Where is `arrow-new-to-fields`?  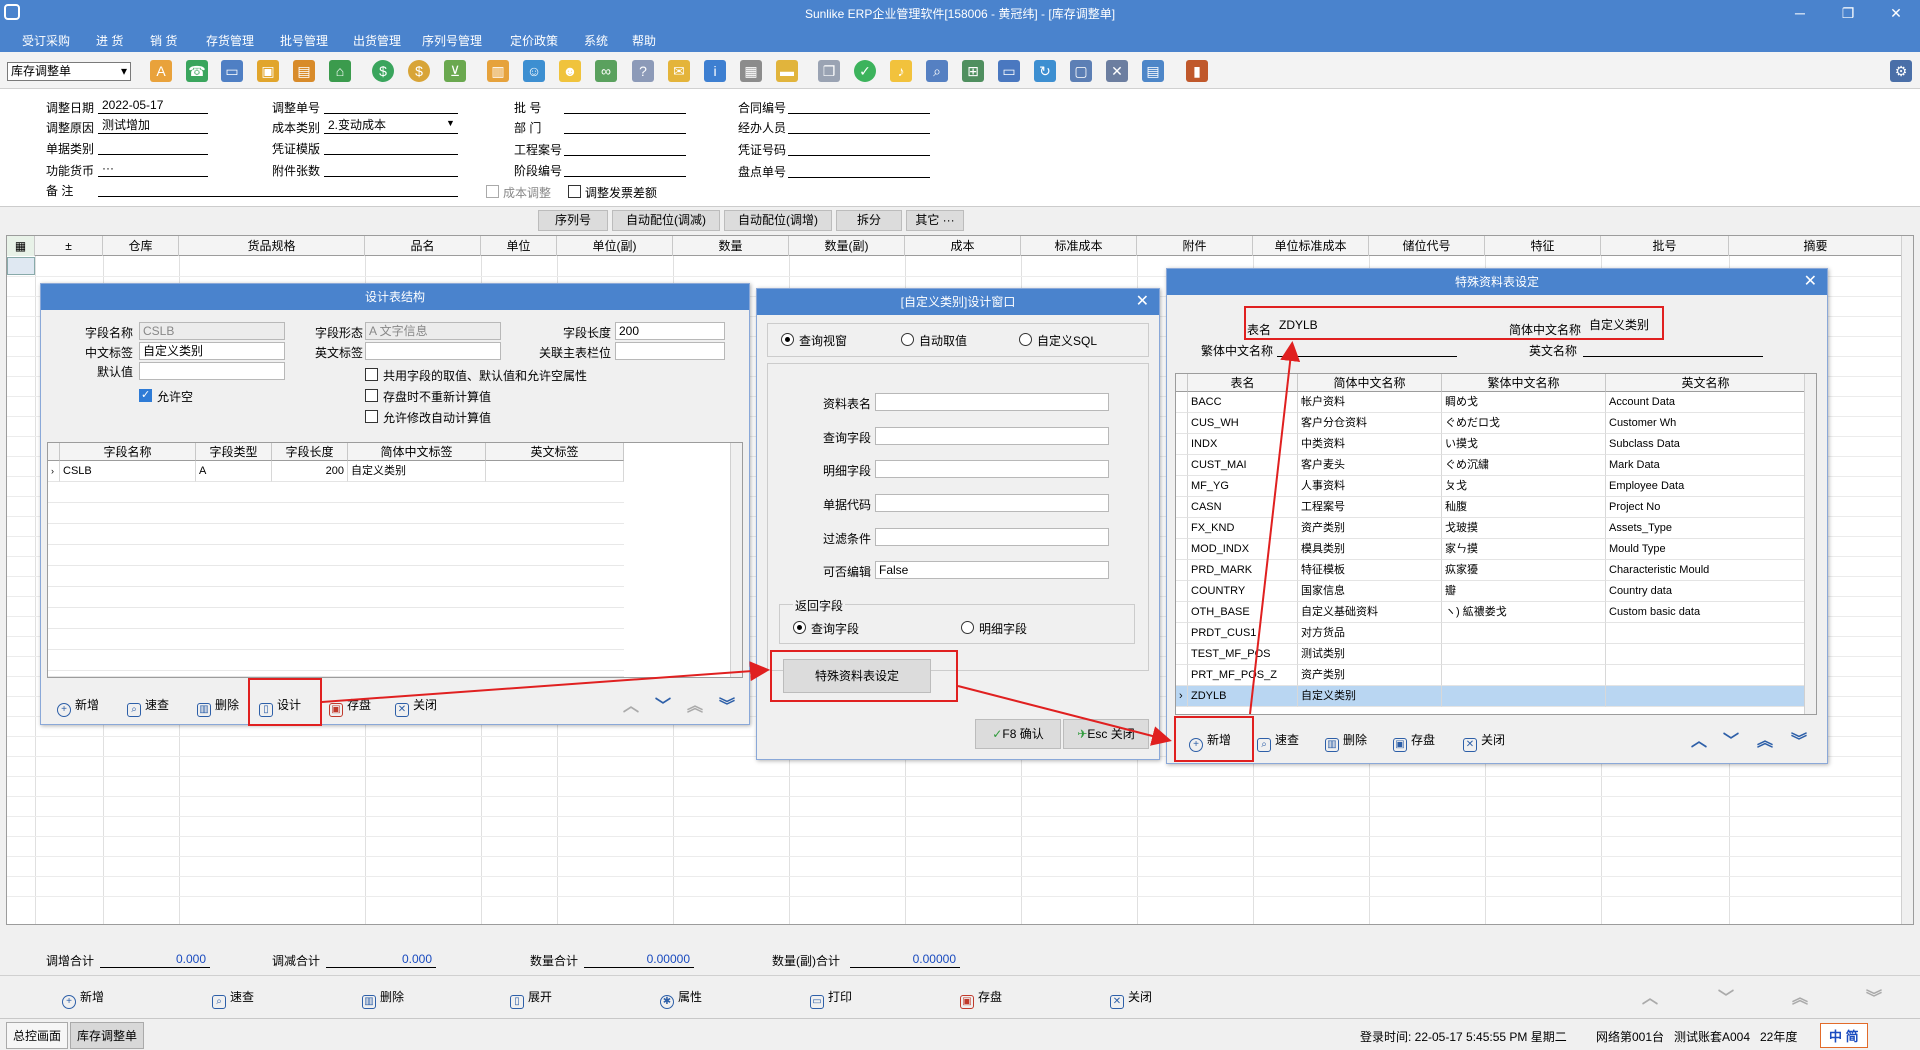 arrow-new-to-fields is located at coordinates (1275, 528).